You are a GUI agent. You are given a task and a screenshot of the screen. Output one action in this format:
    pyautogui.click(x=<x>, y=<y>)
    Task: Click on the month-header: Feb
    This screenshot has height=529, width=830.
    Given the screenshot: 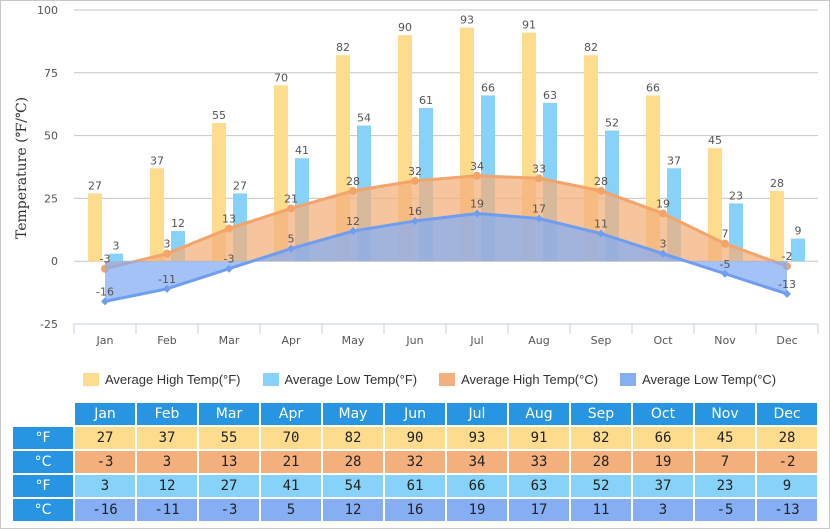 What is the action you would take?
    pyautogui.click(x=167, y=414)
    